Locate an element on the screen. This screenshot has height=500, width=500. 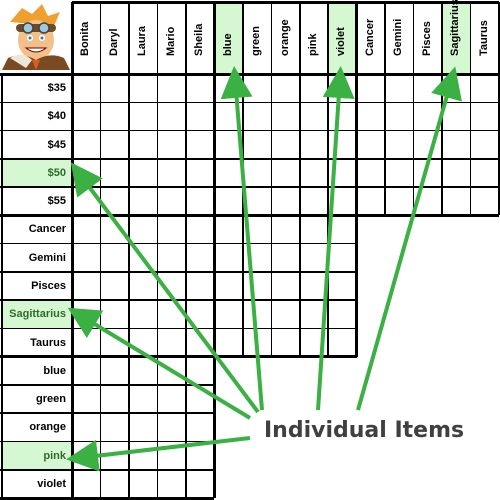
arrow-to-pink is located at coordinates (158, 454).